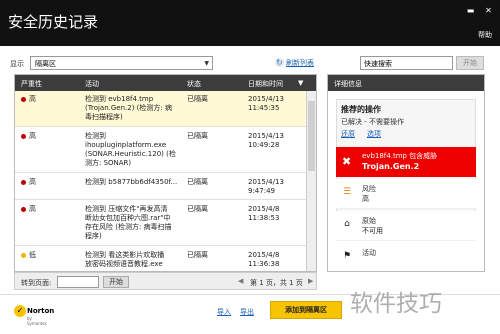  Describe the element at coordinates (264, 145) in the screenshot. I see `row-time: 10:49:28` at that location.